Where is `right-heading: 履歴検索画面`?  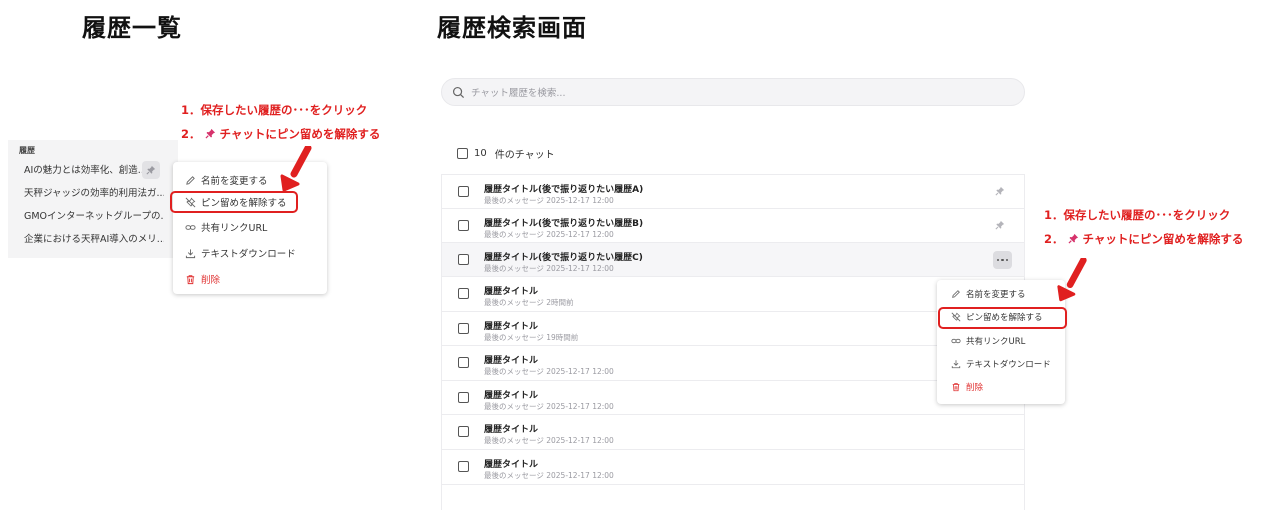
right-heading: 履歴検索画面 is located at coordinates (512, 28).